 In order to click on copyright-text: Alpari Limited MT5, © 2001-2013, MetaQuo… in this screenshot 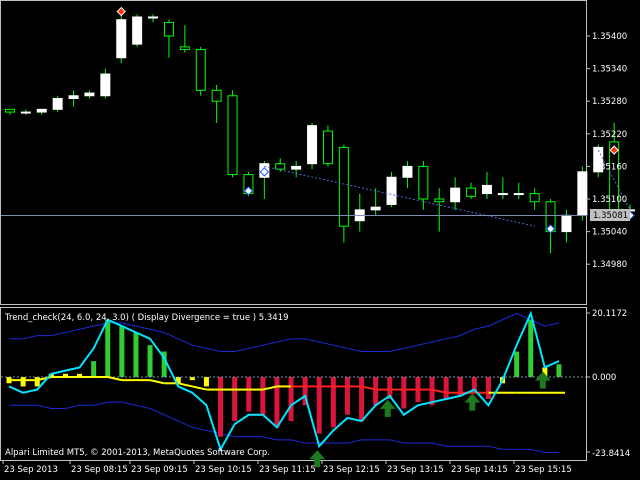, I will do `click(137, 453)`.